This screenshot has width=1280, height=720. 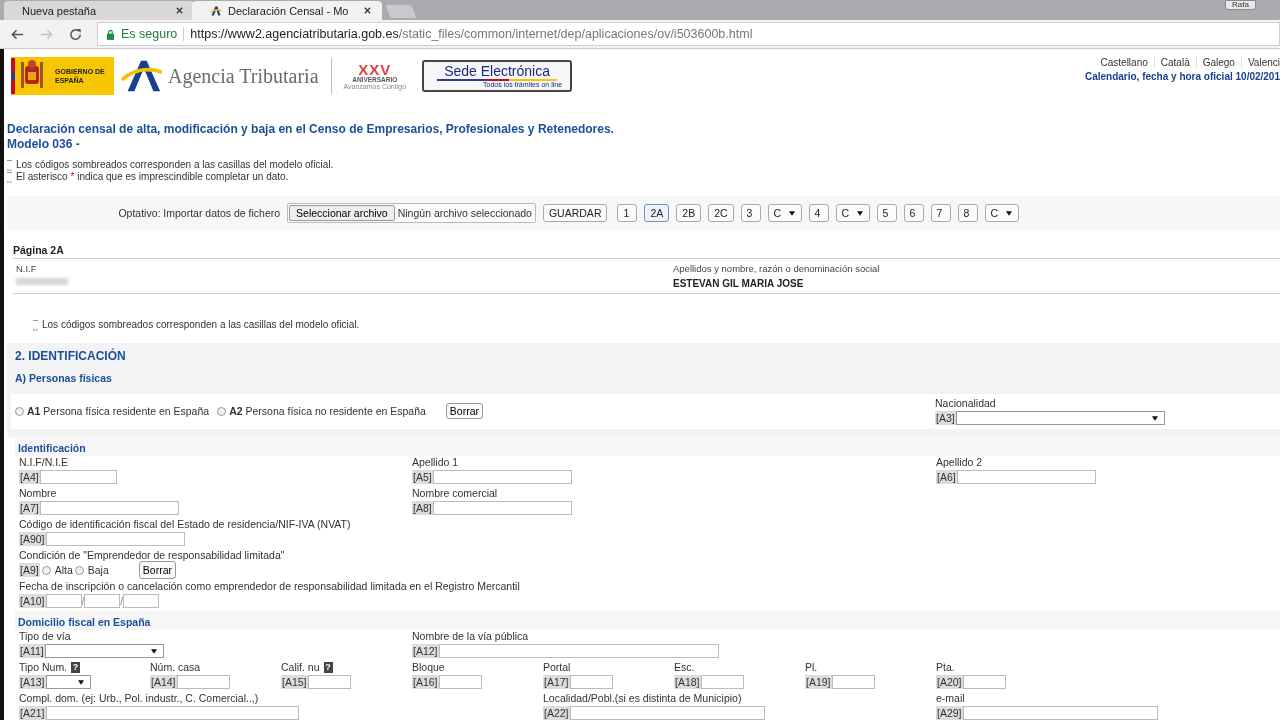 I want to click on lock-icon, so click(x=110, y=34).